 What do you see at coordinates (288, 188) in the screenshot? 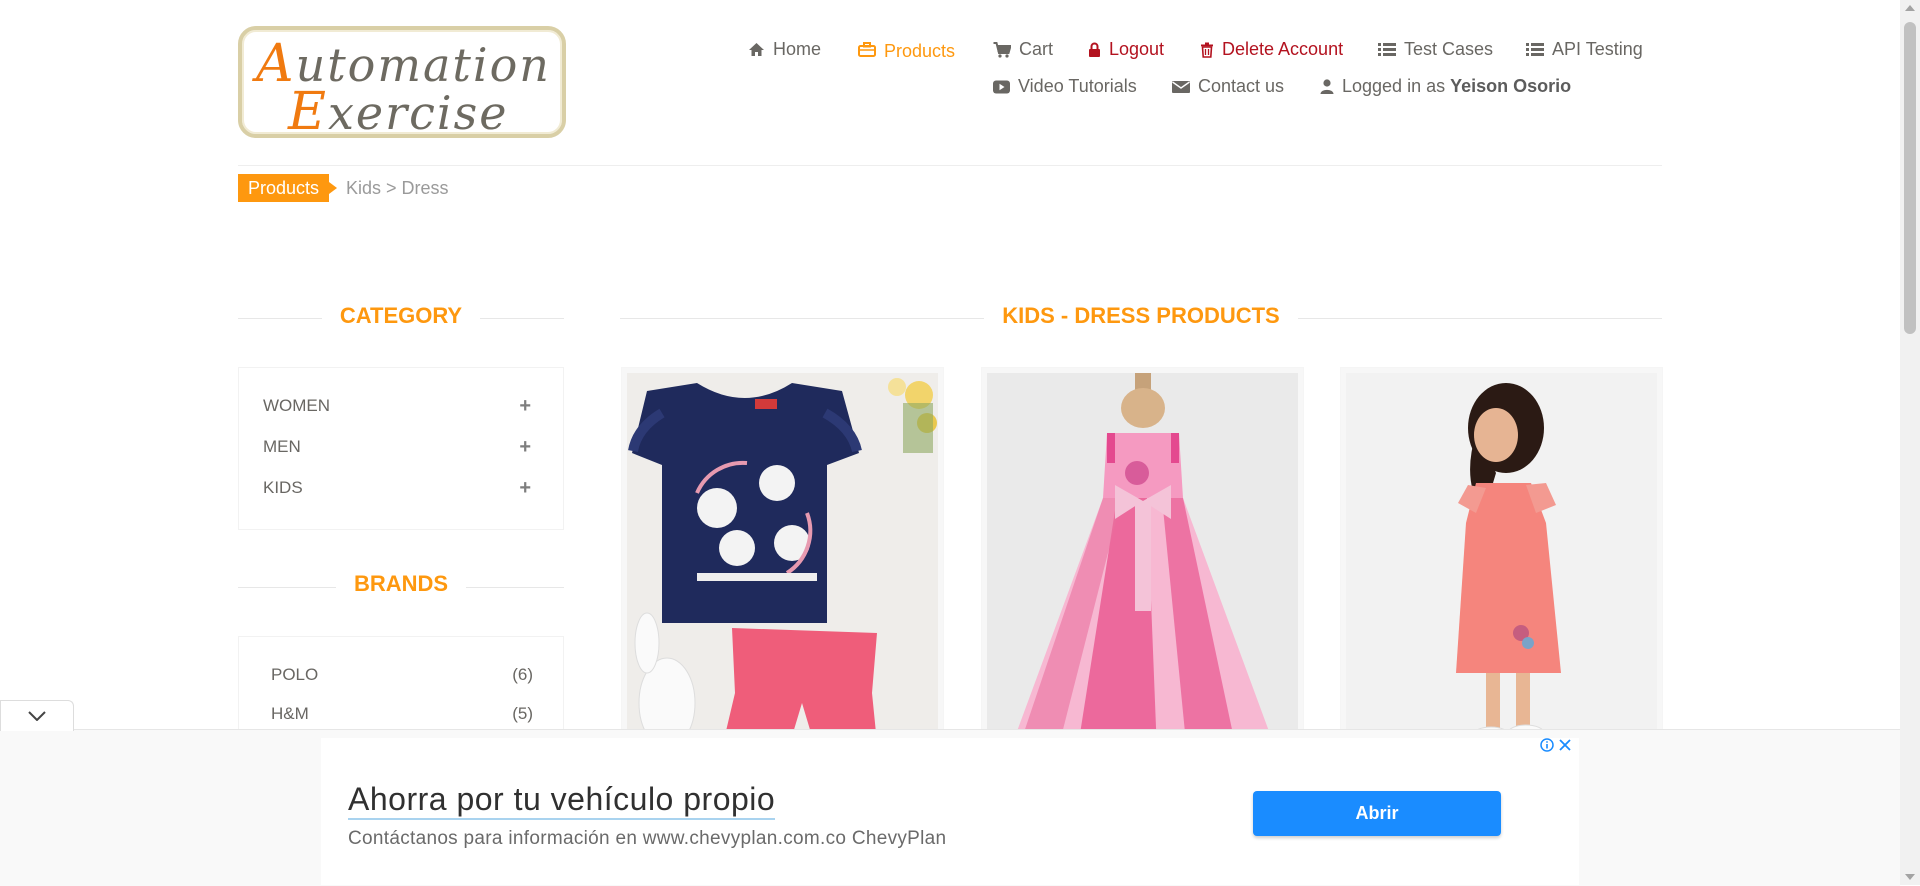
I see `breadcrumb-products: Products` at bounding box center [288, 188].